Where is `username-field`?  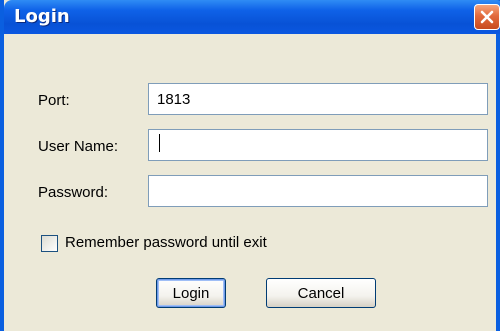
username-field is located at coordinates (318, 145).